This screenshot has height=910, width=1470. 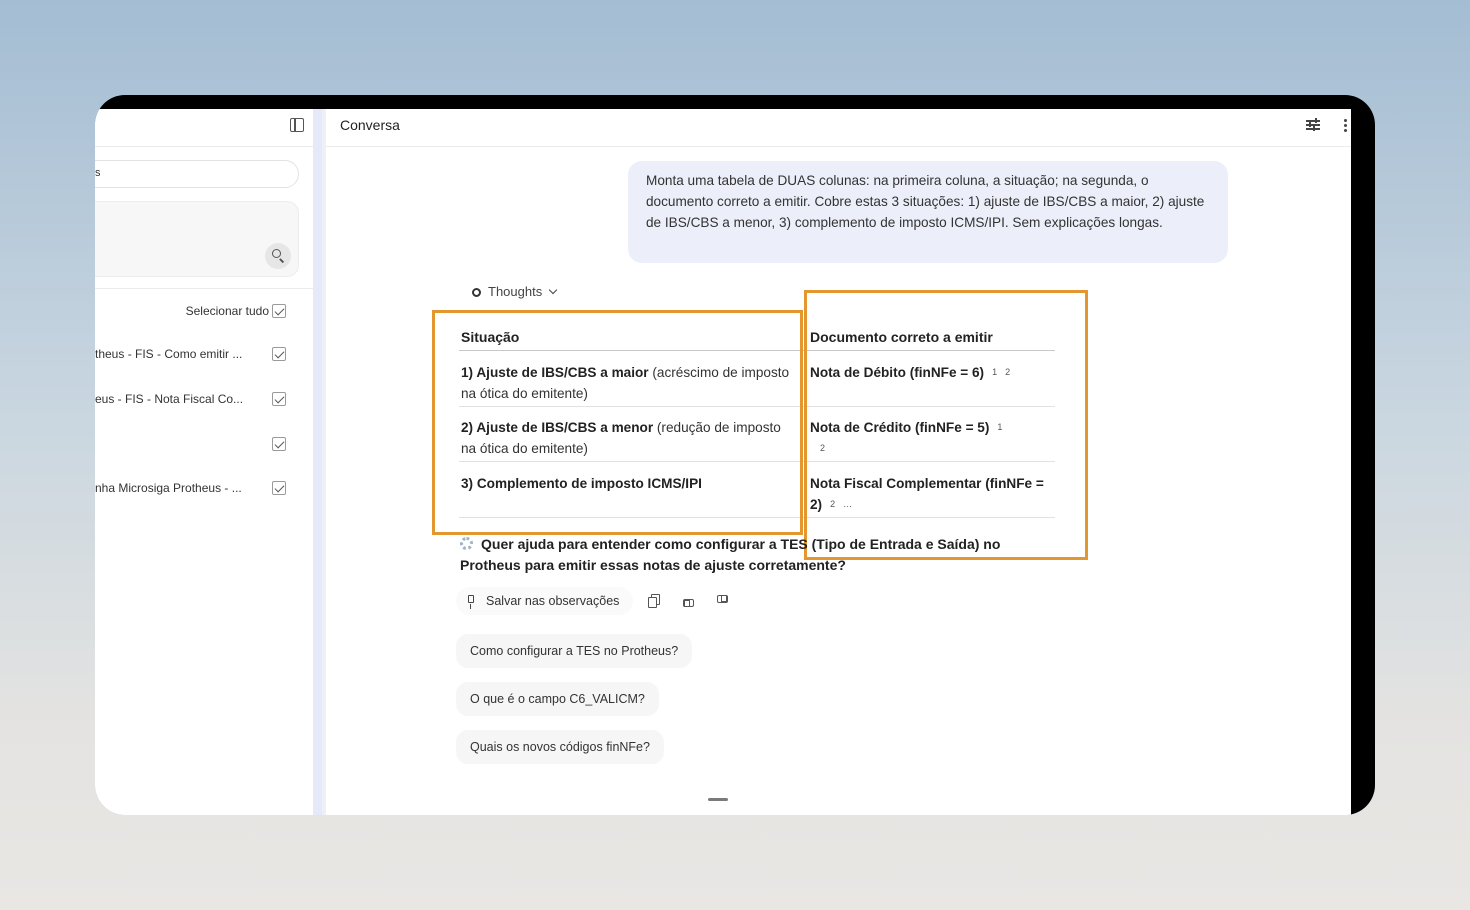 I want to click on chevron-down-icon, so click(x=553, y=290).